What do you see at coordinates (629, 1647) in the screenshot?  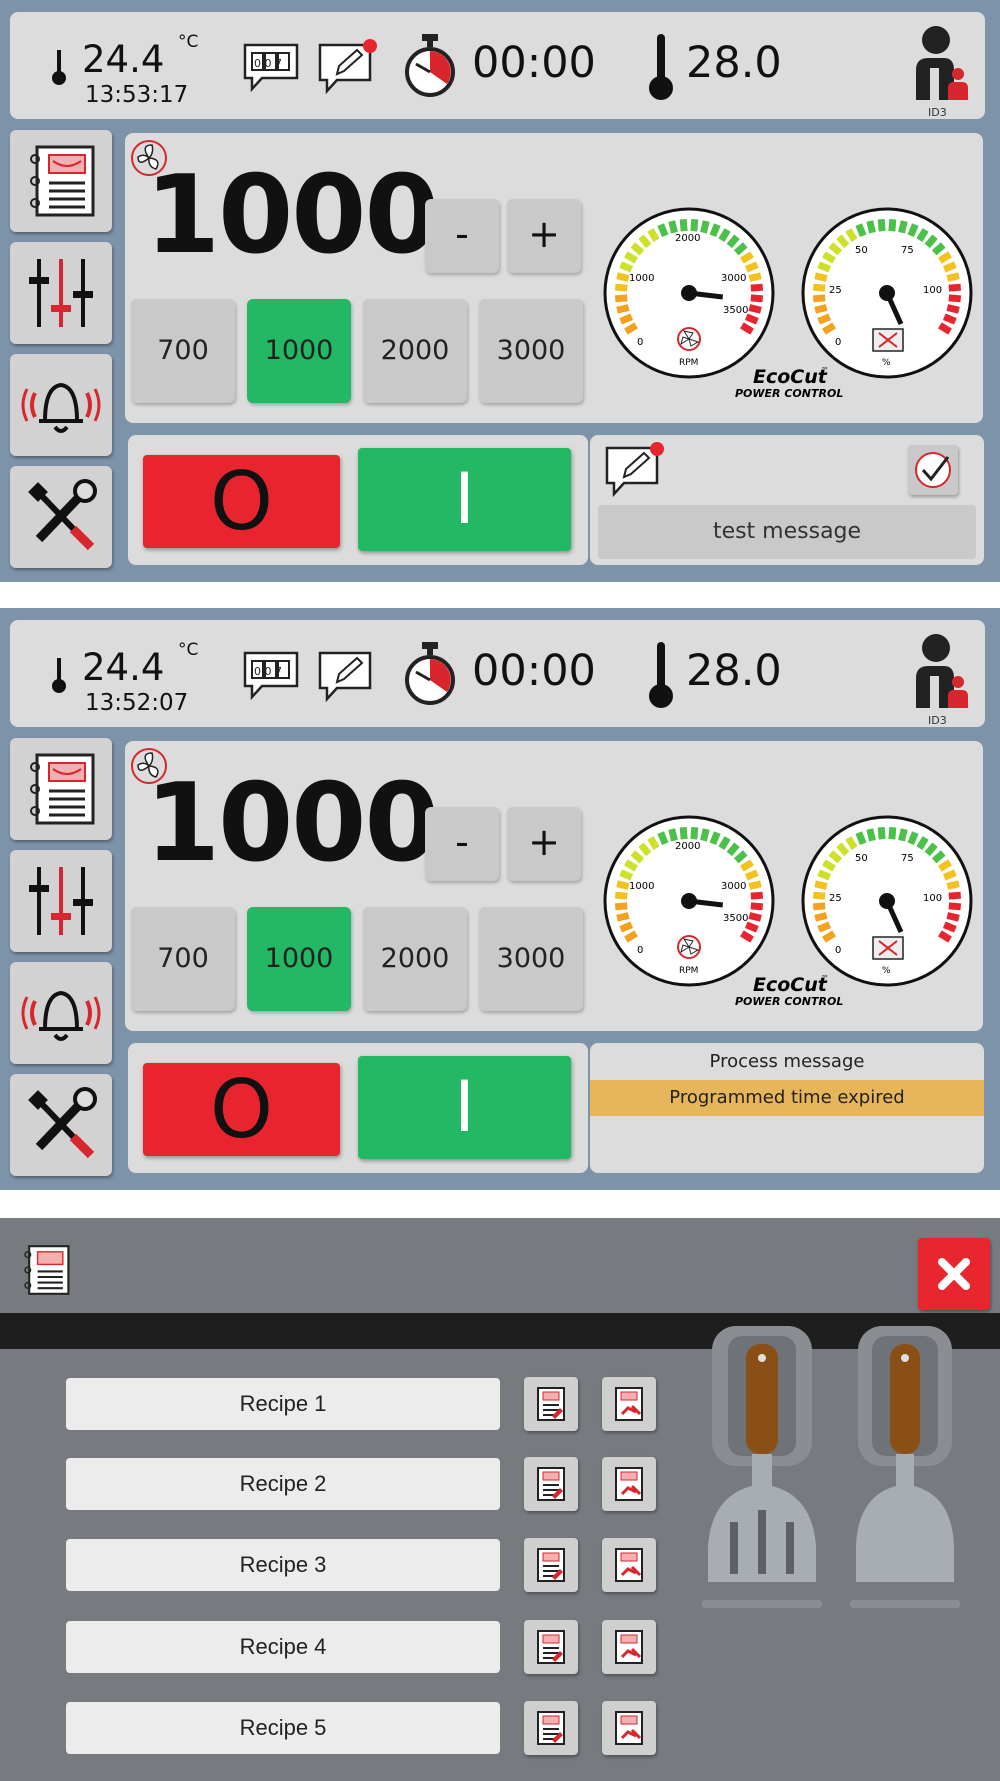 I see `edit-recipe-4-button` at bounding box center [629, 1647].